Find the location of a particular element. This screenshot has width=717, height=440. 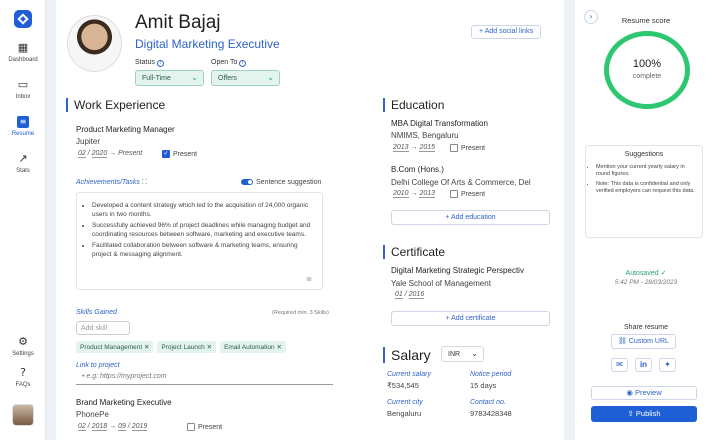

nav-faqs: ? FAQs is located at coordinates (23, 377).